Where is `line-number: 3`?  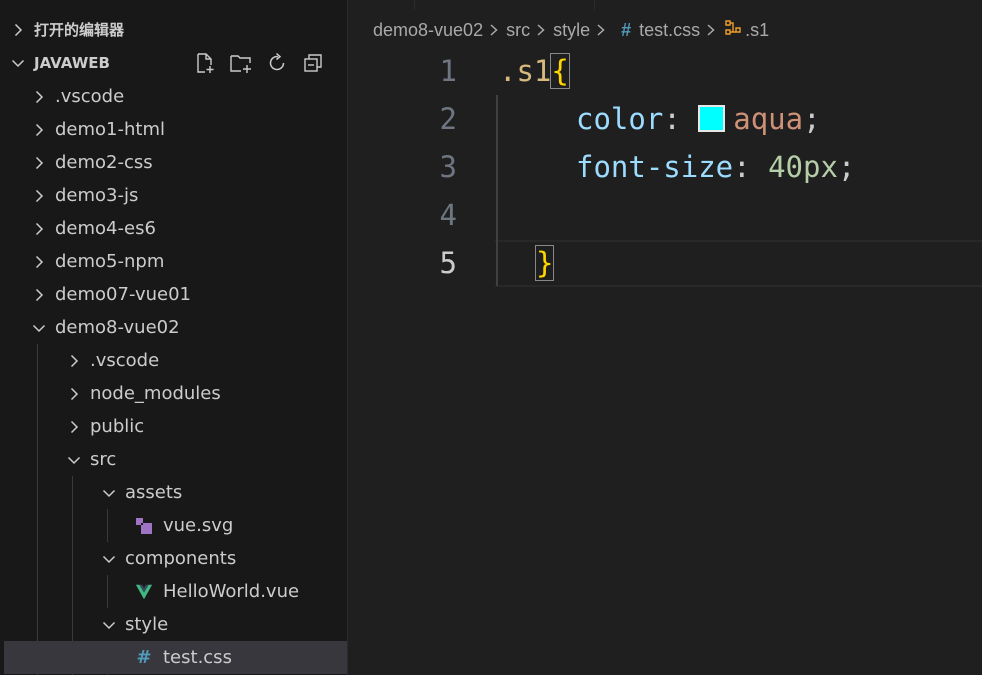 line-number: 3 is located at coordinates (448, 167).